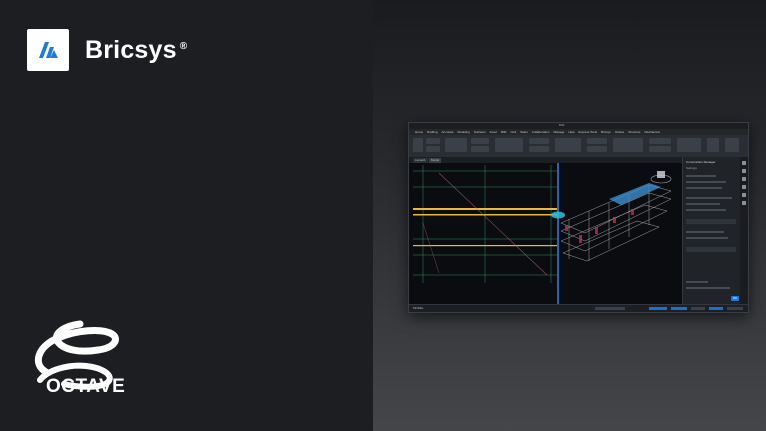 The image size is (766, 431). Describe the element at coordinates (735, 298) in the screenshot. I see `ok-button: OK` at that location.